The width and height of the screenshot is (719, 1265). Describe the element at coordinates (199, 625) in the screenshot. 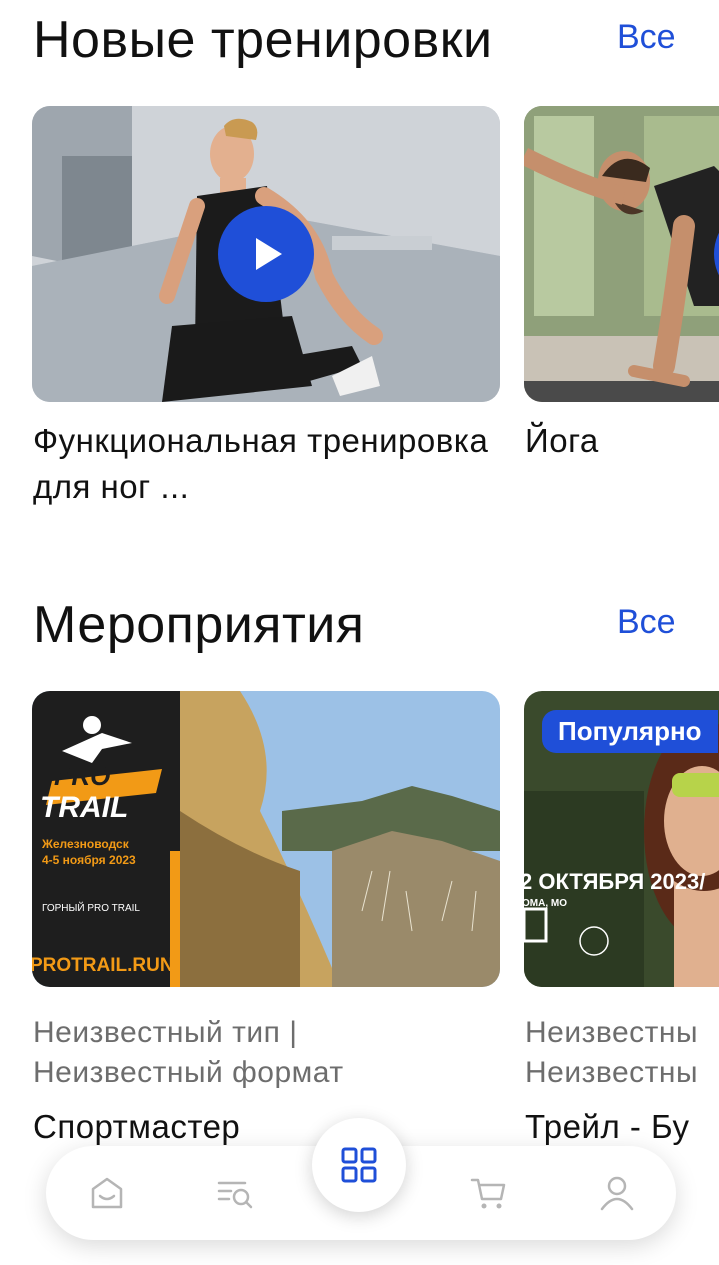

I see `events-title: Мероприятия` at that location.